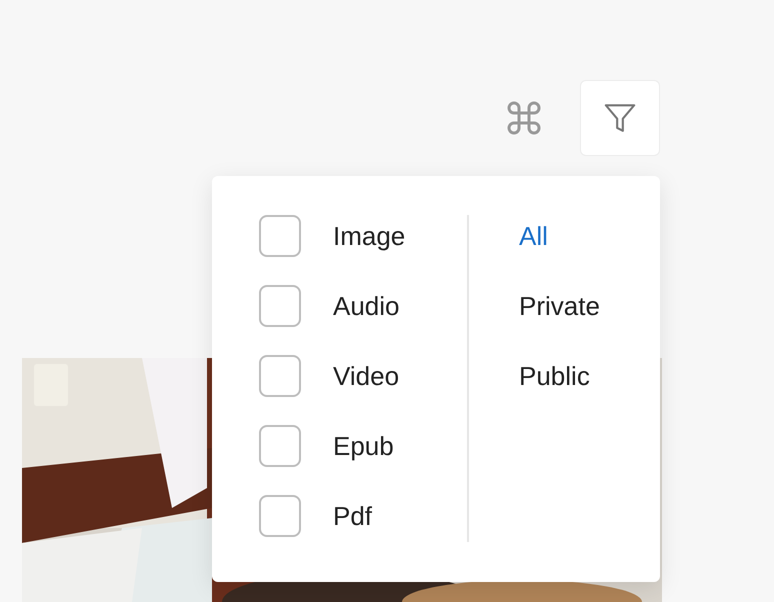  I want to click on checkbox-label: Video, so click(366, 376).